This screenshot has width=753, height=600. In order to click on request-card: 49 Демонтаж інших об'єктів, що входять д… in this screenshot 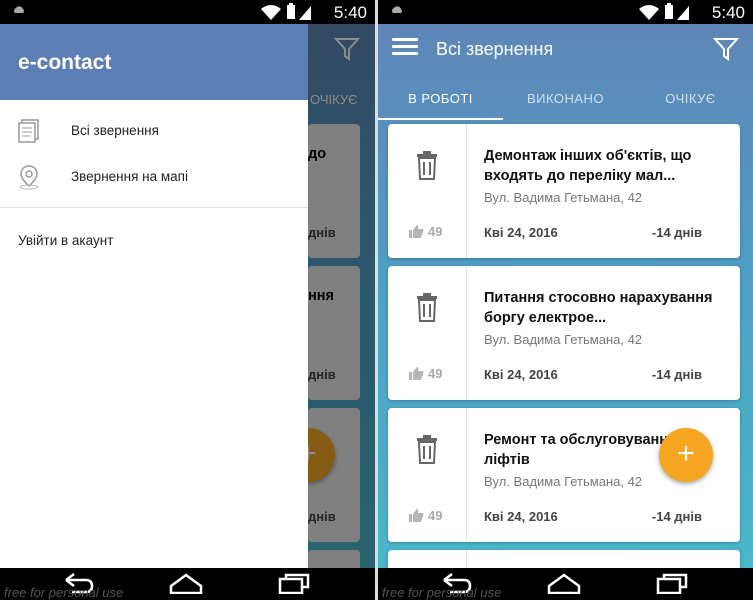, I will do `click(564, 191)`.